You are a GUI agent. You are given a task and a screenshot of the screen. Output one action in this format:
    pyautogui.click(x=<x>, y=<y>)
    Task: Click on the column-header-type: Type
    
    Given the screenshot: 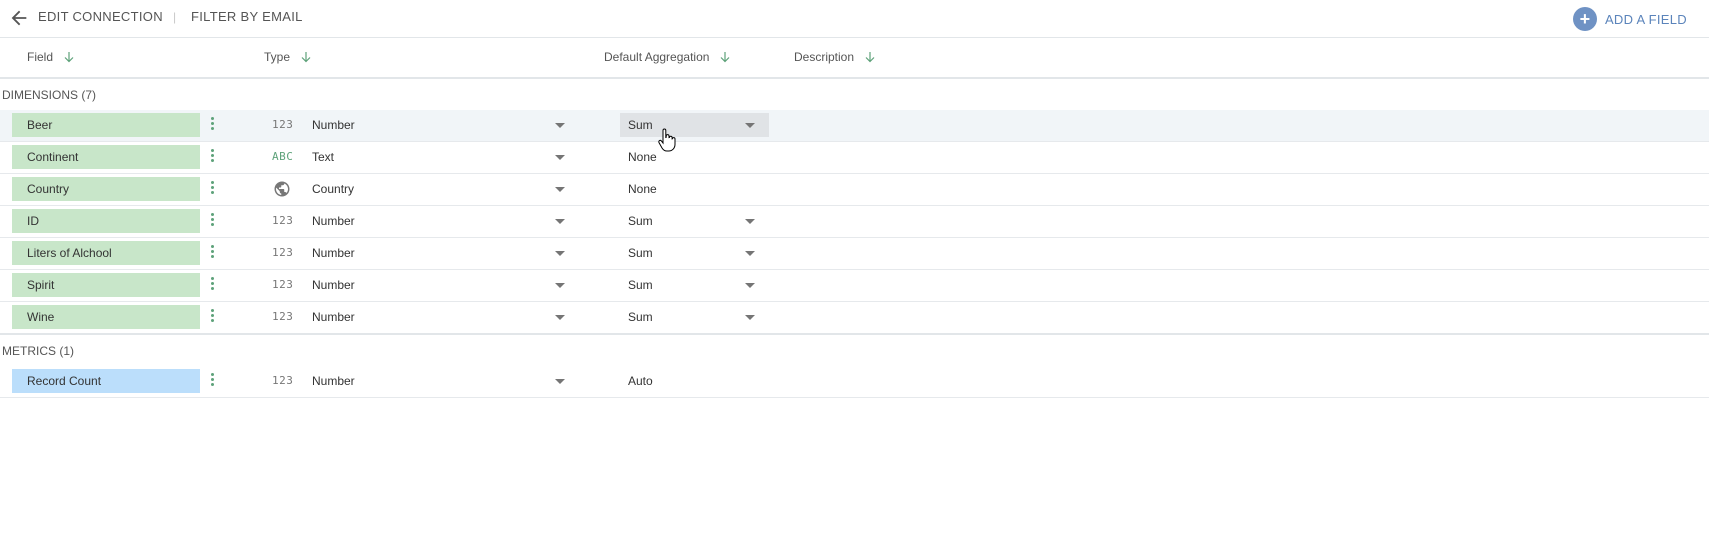 What is the action you would take?
    pyautogui.click(x=288, y=57)
    